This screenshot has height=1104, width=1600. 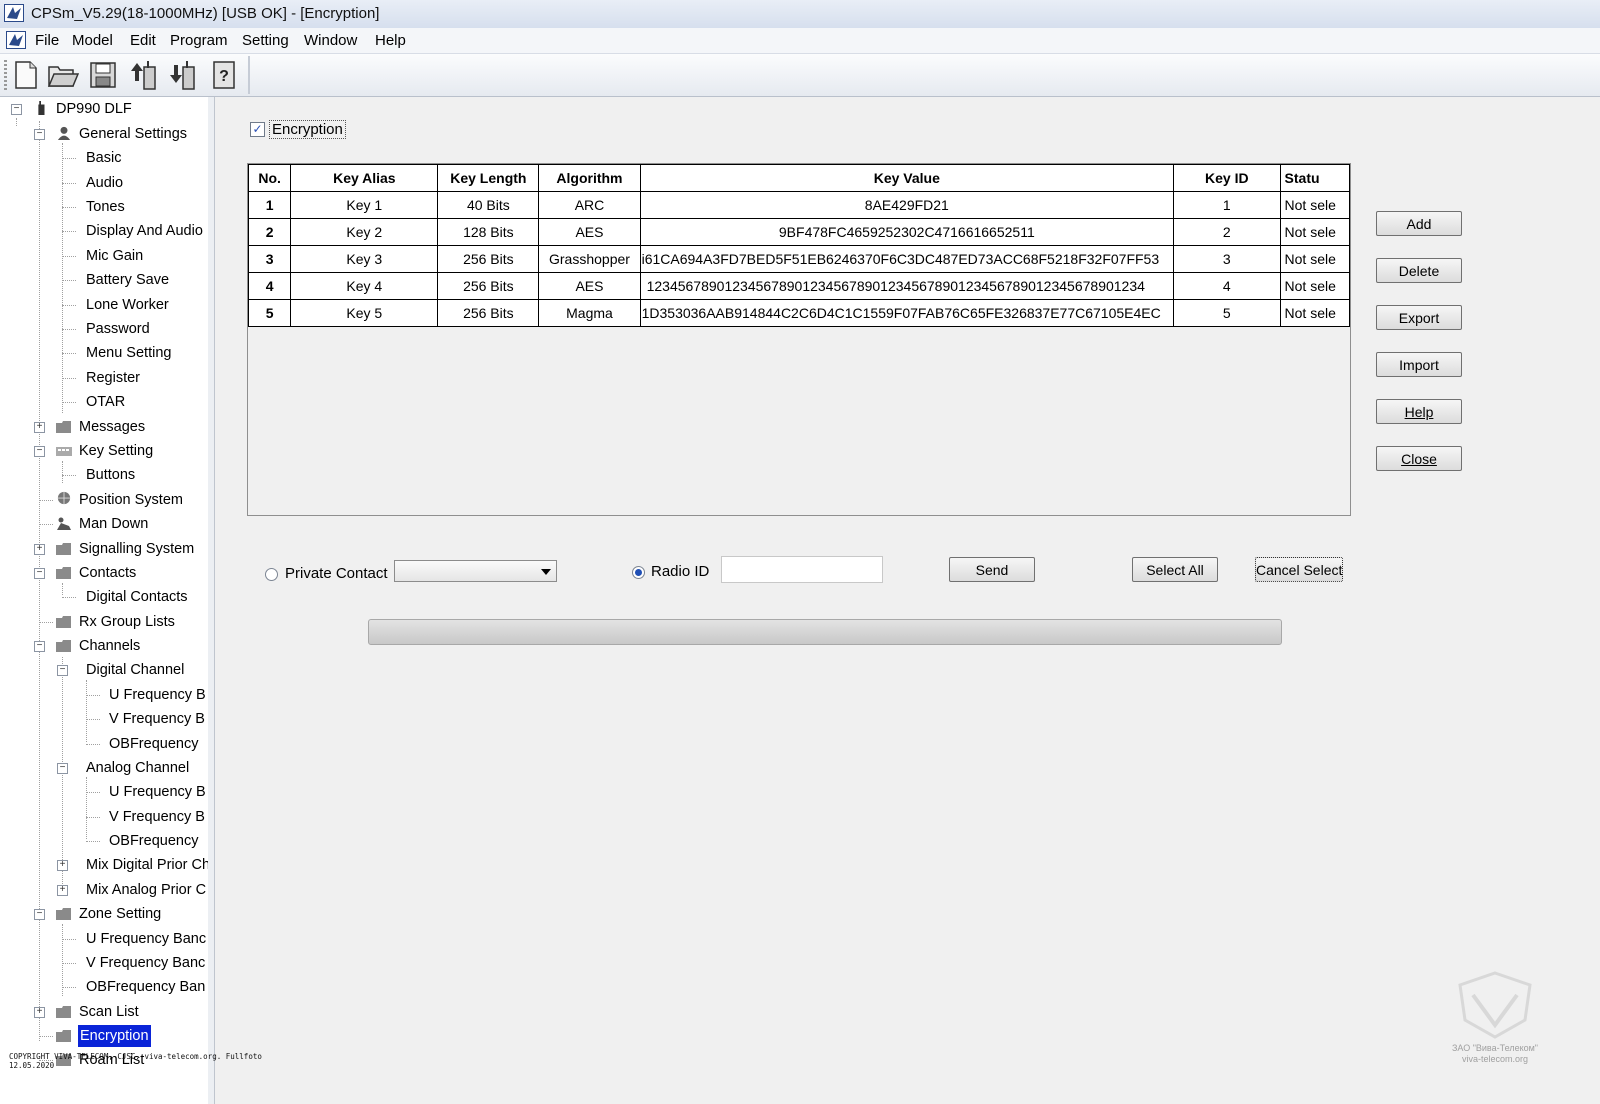 What do you see at coordinates (488, 178) in the screenshot?
I see `column-header-key-length: Key Length` at bounding box center [488, 178].